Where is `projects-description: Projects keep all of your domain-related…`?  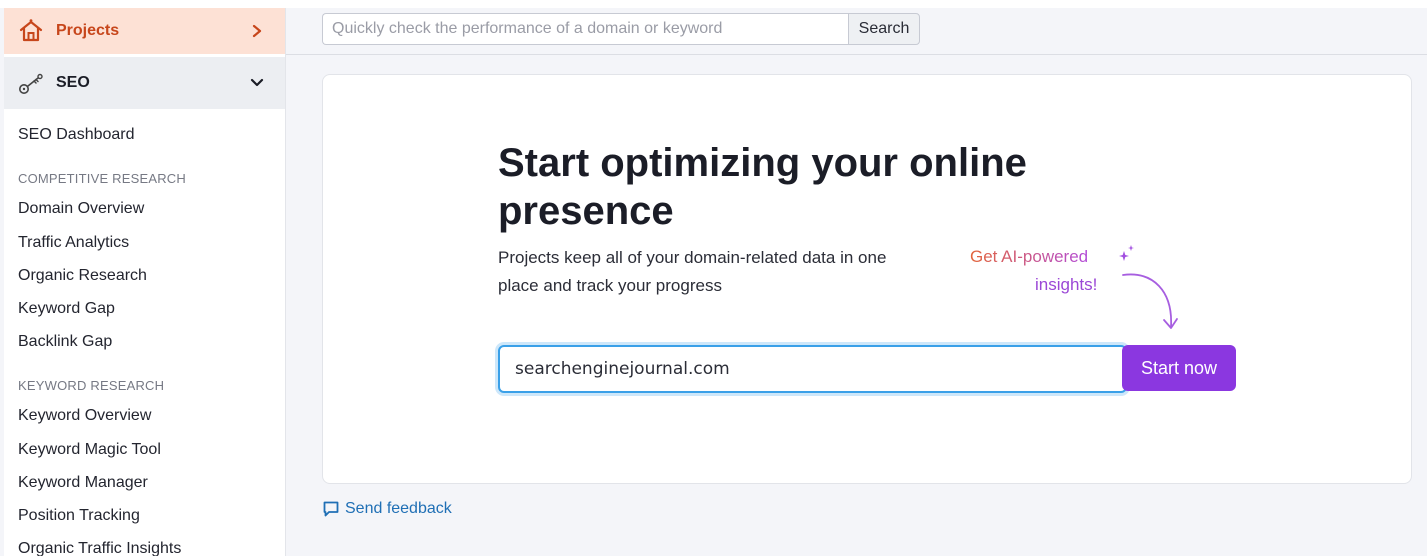
projects-description: Projects keep all of your domain-related… is located at coordinates (692, 271).